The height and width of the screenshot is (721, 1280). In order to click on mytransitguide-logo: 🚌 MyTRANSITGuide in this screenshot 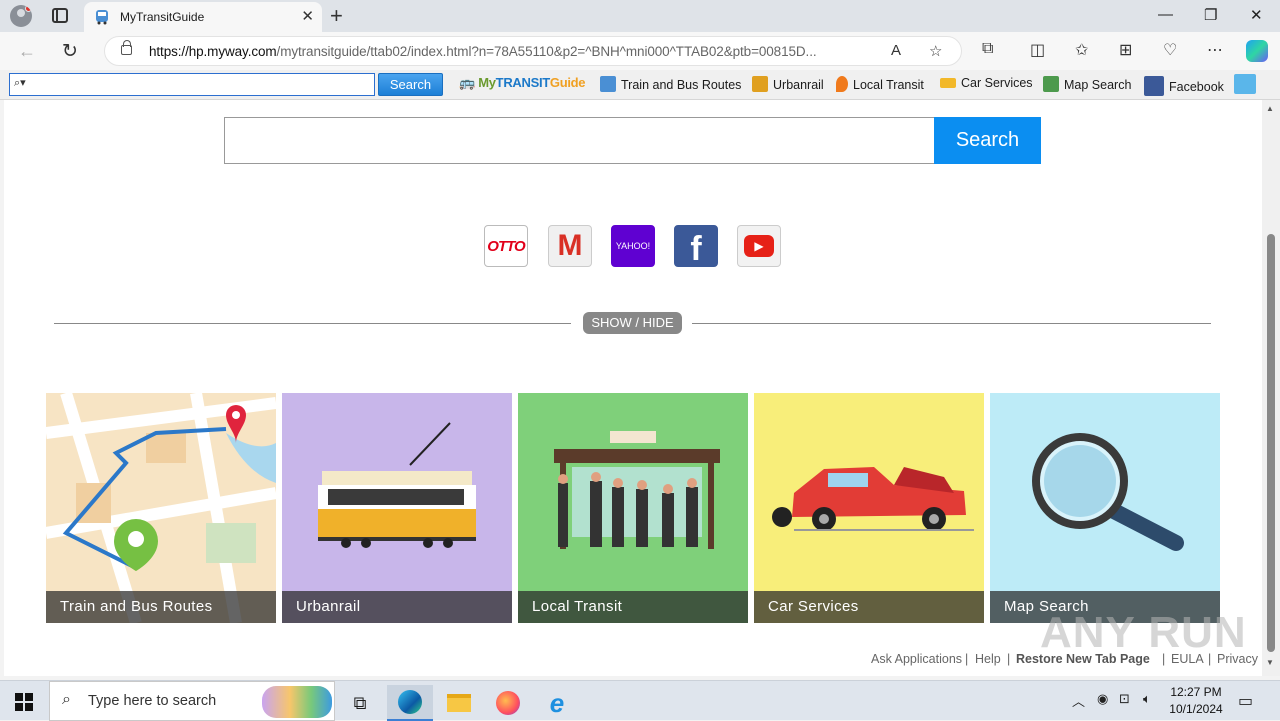, I will do `click(522, 83)`.